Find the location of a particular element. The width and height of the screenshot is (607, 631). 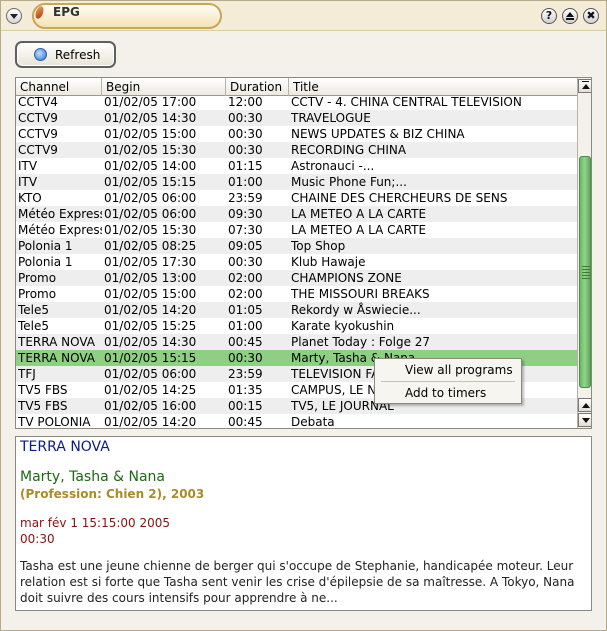

scroll-up-button is located at coordinates (584, 405).